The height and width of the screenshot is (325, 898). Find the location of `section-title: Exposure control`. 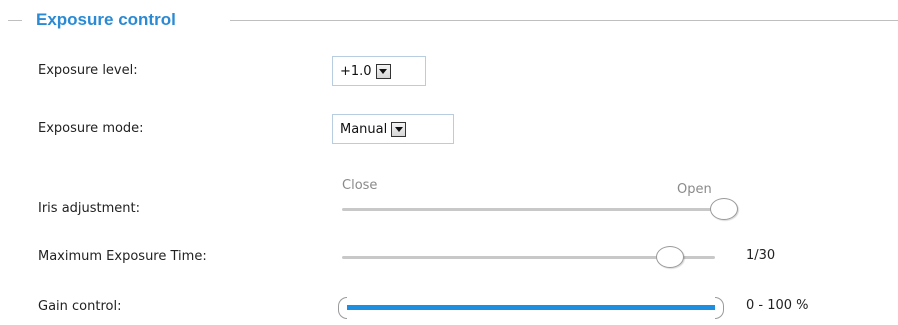

section-title: Exposure control is located at coordinates (106, 19).